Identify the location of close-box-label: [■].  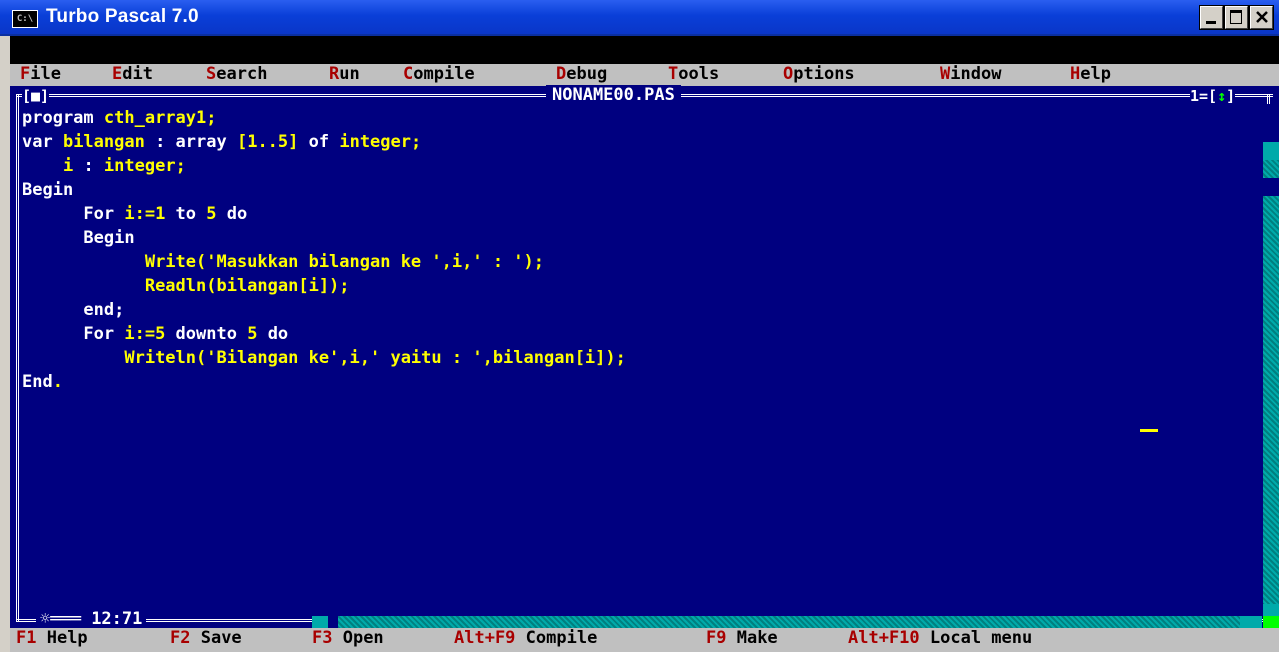
(36, 96).